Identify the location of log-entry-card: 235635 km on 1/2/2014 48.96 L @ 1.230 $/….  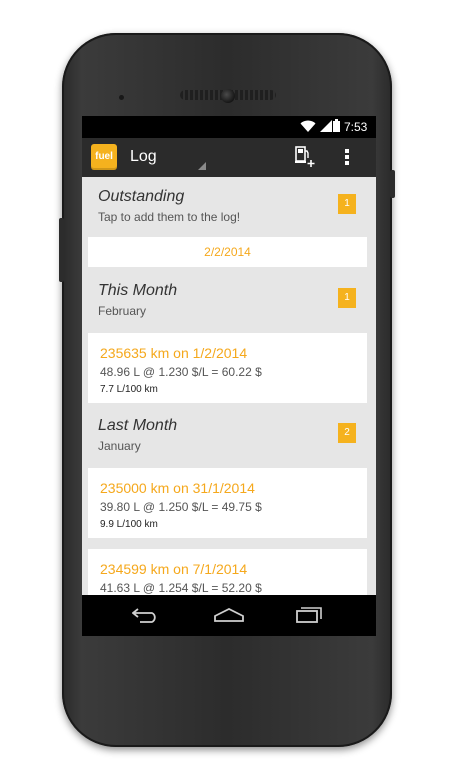
(227, 368).